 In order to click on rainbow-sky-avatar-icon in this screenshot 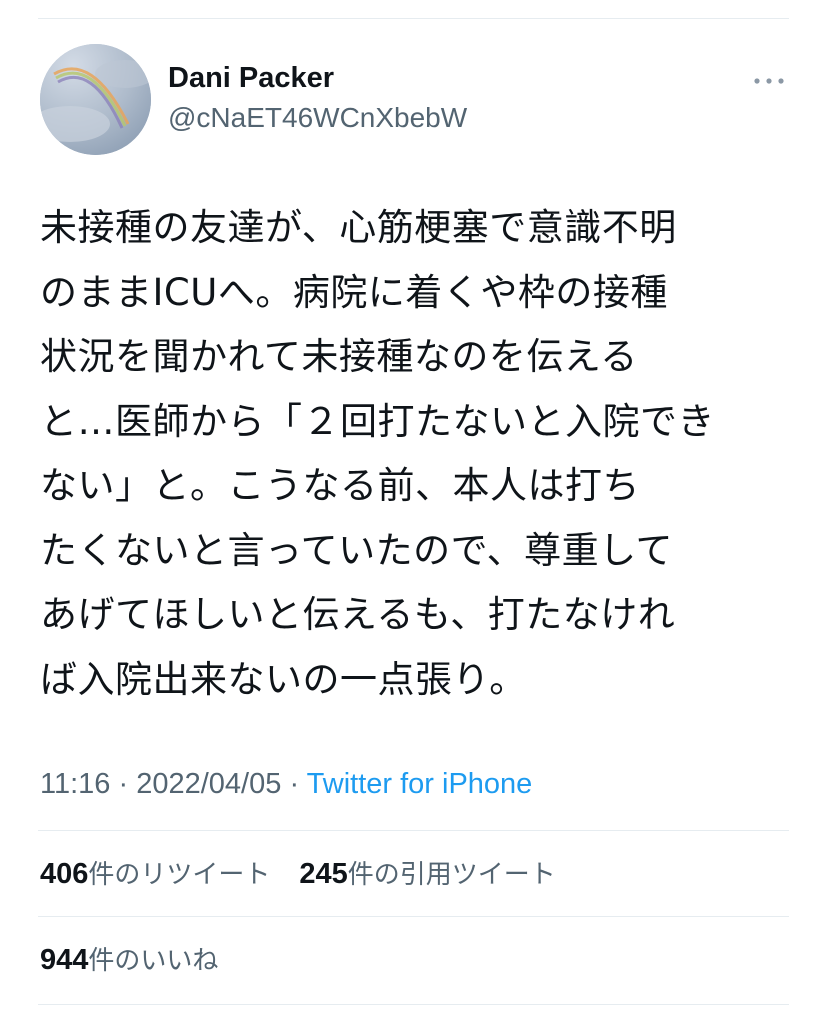, I will do `click(95, 99)`.